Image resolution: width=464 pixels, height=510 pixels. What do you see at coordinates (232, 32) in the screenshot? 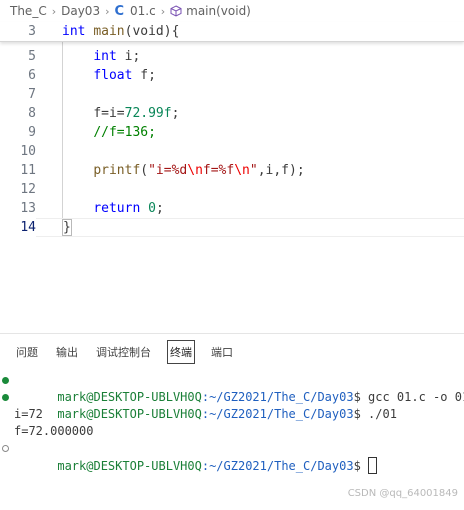
I see `sticky-scroll-line: 3 int main(void){` at bounding box center [232, 32].